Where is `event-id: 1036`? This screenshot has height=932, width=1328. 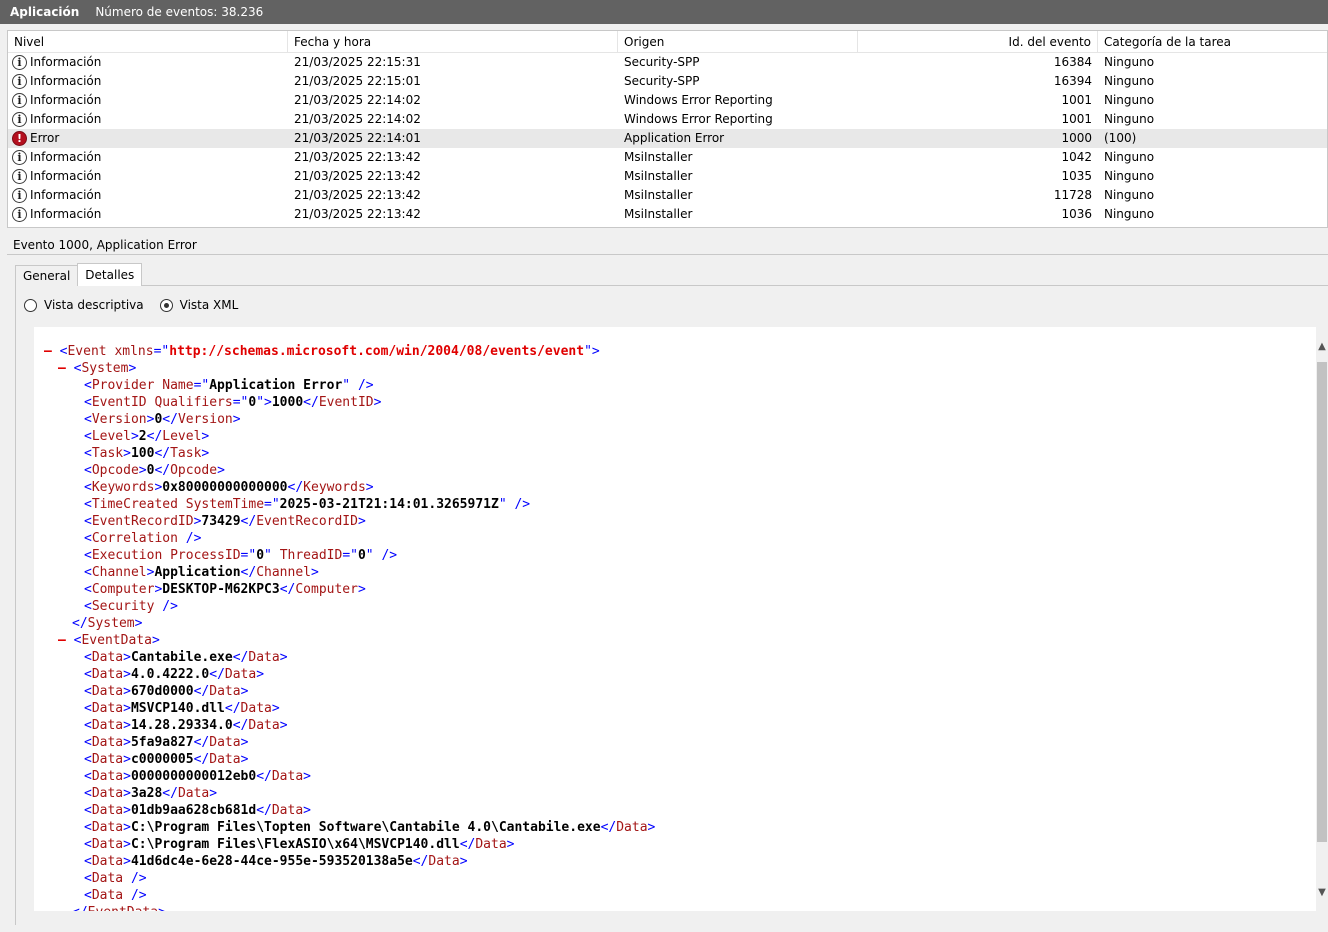 event-id: 1036 is located at coordinates (1076, 214).